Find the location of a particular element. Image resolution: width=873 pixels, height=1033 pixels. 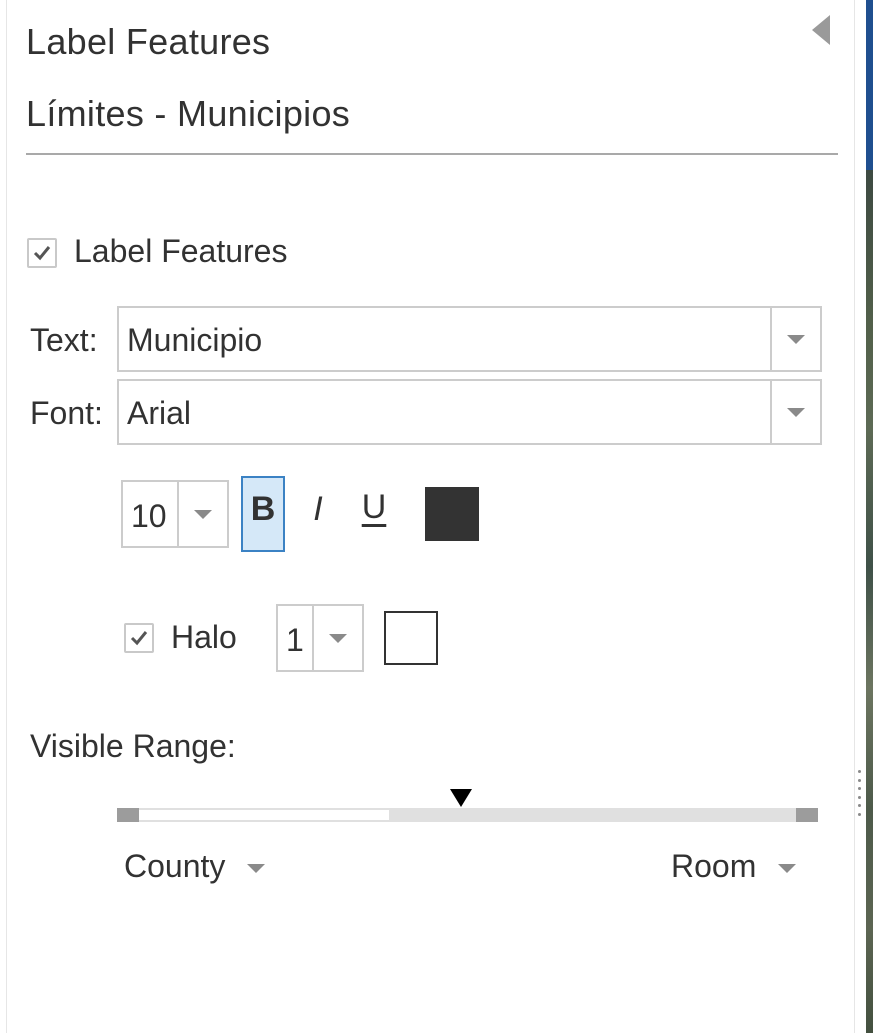

font-field-dropdown is located at coordinates (795, 412).